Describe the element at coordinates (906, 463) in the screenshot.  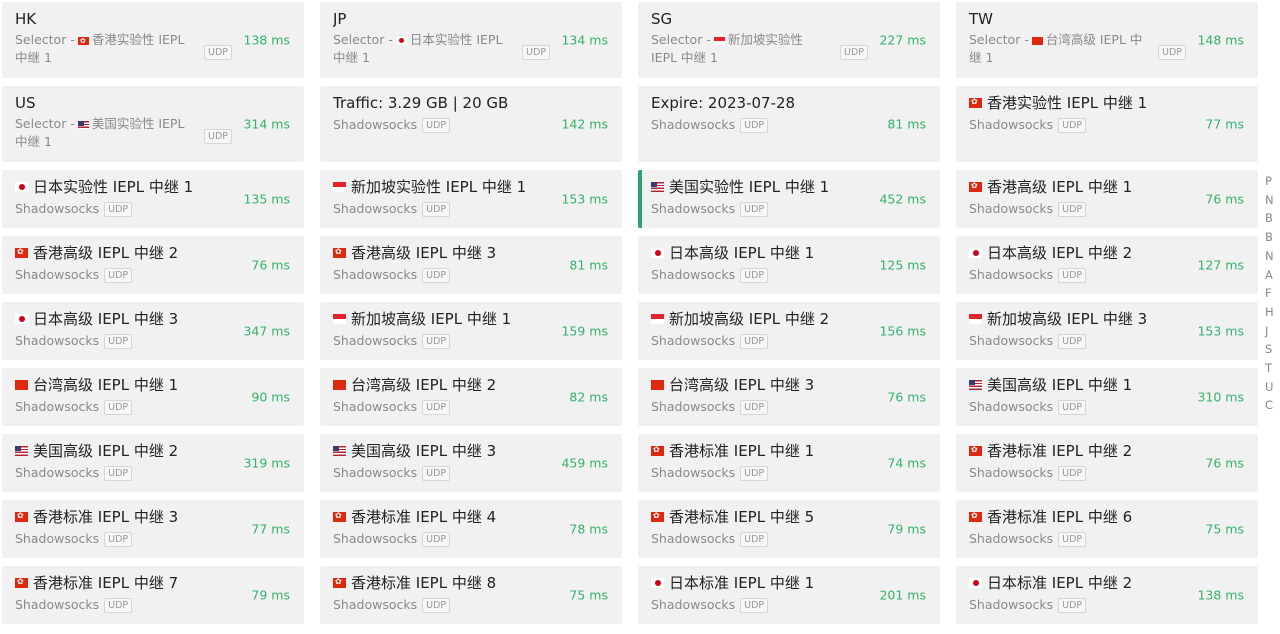
I see `latency-value: 74 ms` at that location.